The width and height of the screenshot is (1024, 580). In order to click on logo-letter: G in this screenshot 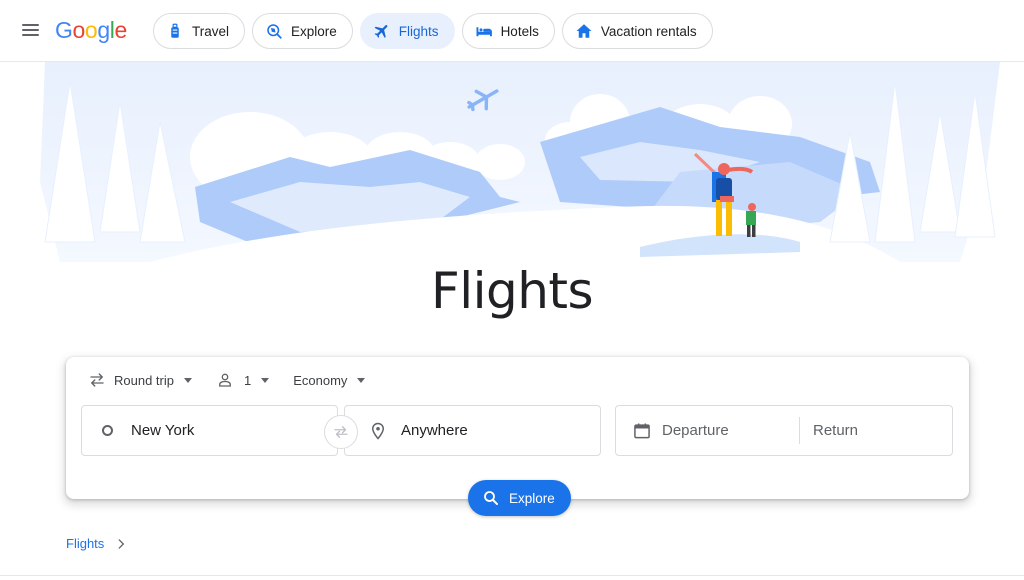, I will do `click(64, 30)`.